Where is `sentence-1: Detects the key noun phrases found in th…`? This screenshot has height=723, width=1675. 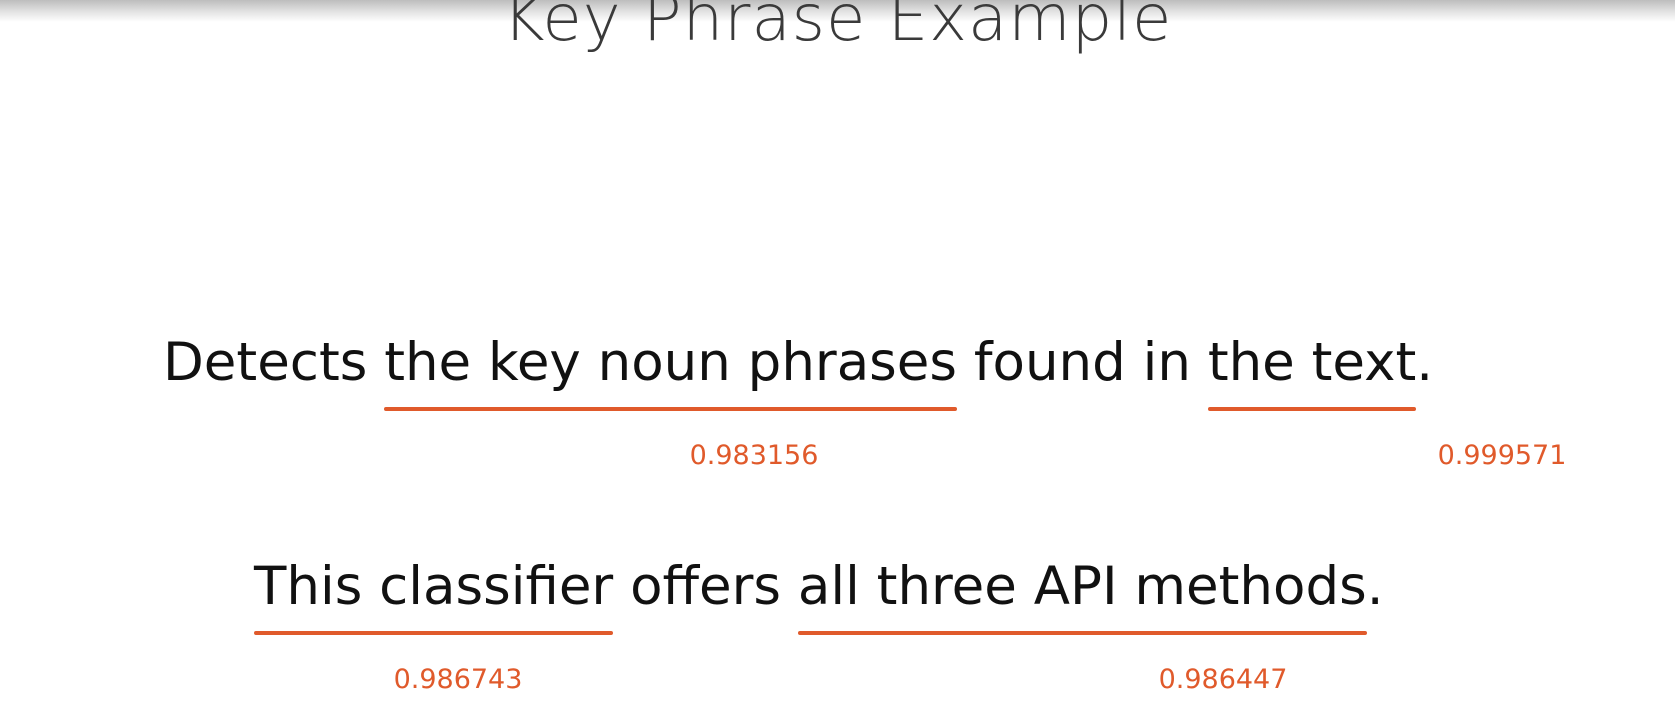
sentence-1: Detects the key noun phrases found in th… is located at coordinates (798, 367).